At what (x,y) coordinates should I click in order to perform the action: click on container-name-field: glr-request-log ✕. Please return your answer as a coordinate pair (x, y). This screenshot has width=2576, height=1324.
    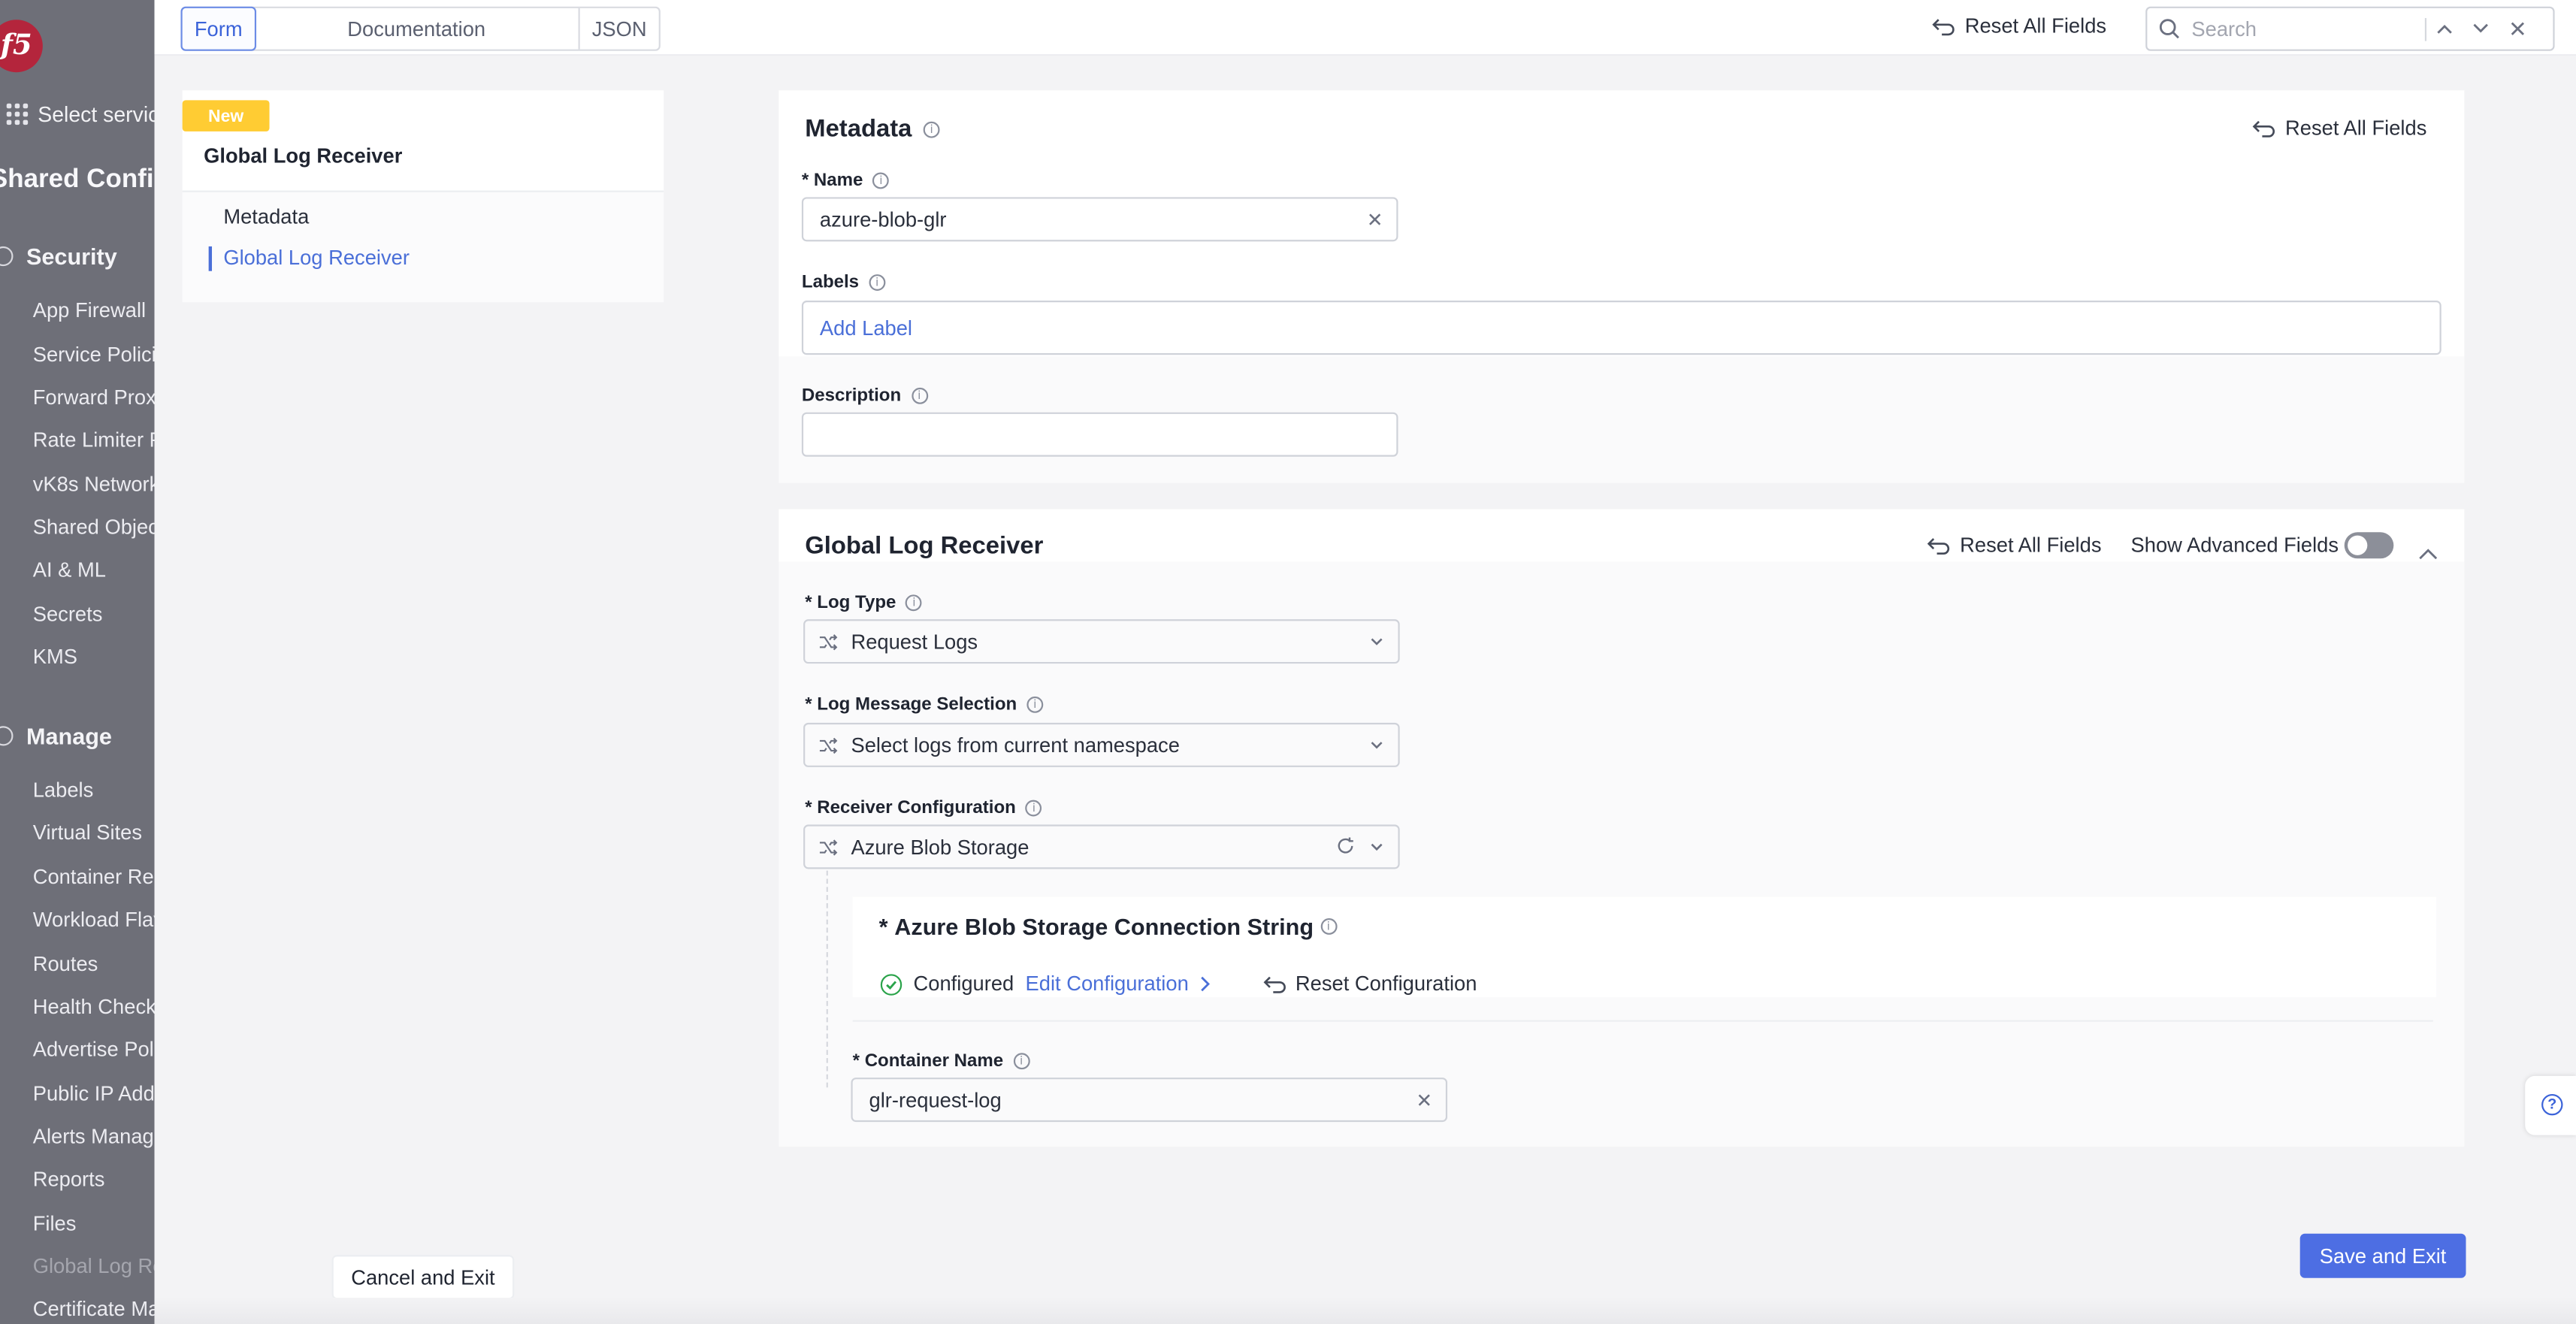
    Looking at the image, I should click on (1149, 1100).